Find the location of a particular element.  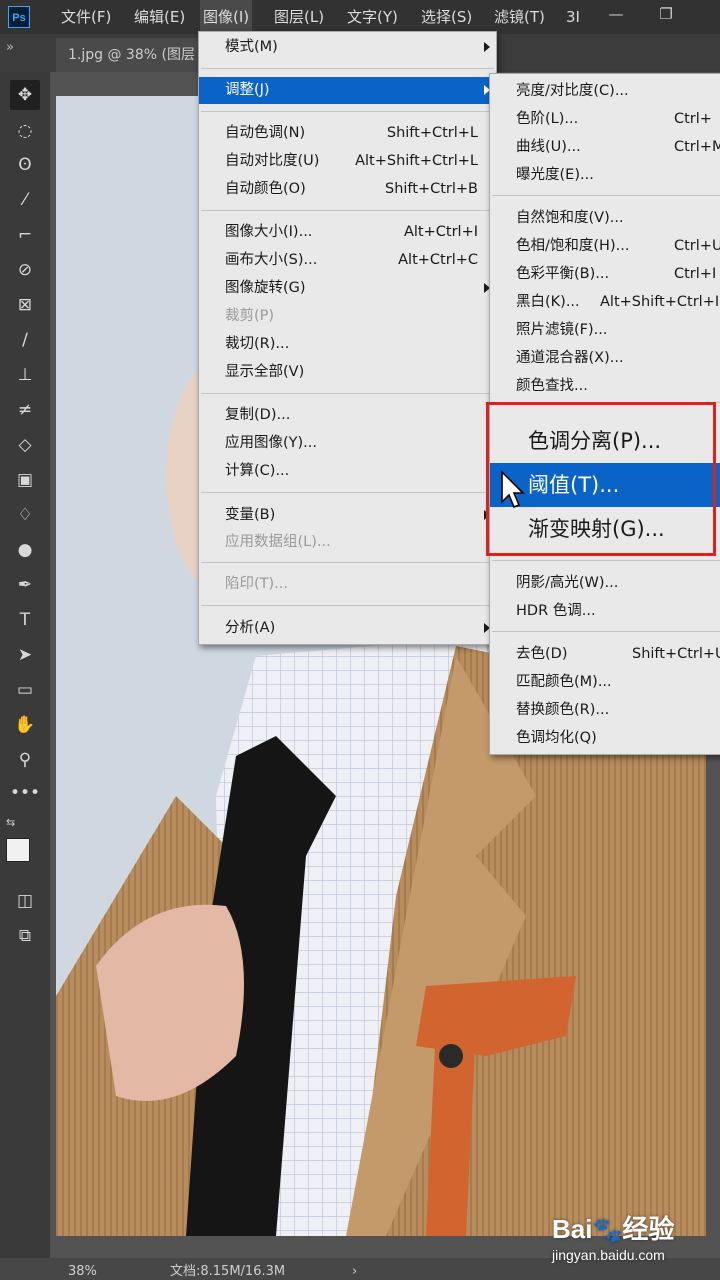

zoom-tool-icon: ⚲ is located at coordinates (25, 760).